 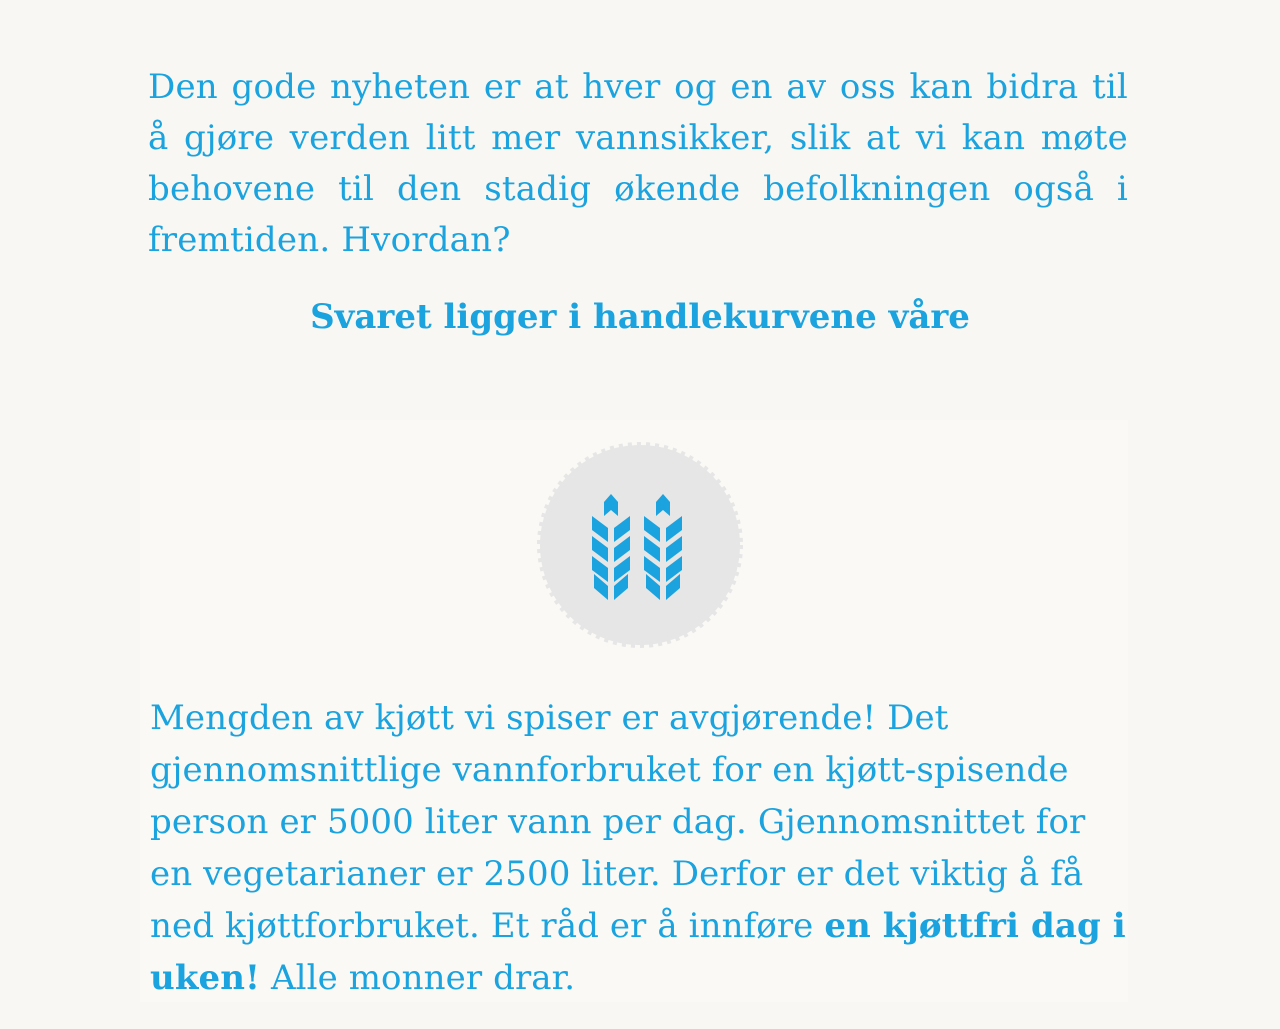 I want to click on badge-seal, so click(x=640, y=545).